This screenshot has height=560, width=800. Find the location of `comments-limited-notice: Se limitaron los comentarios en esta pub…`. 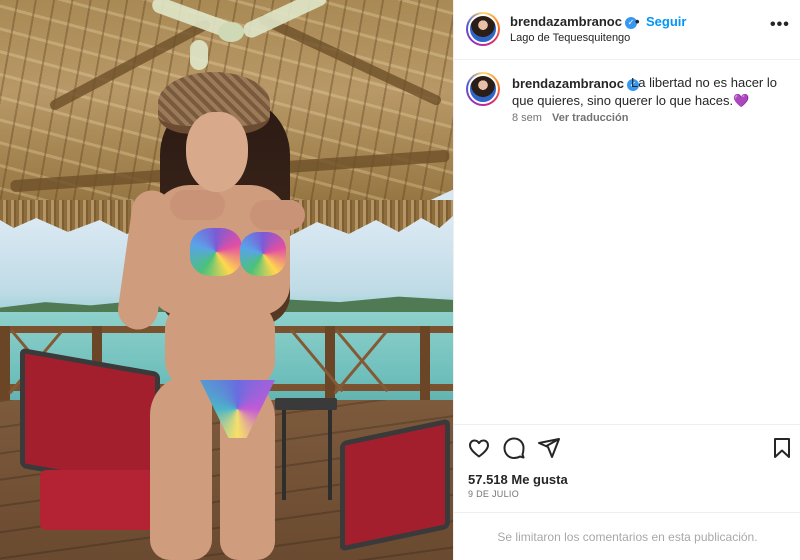

comments-limited-notice: Se limitaron los comentarios en esta pub… is located at coordinates (627, 537).